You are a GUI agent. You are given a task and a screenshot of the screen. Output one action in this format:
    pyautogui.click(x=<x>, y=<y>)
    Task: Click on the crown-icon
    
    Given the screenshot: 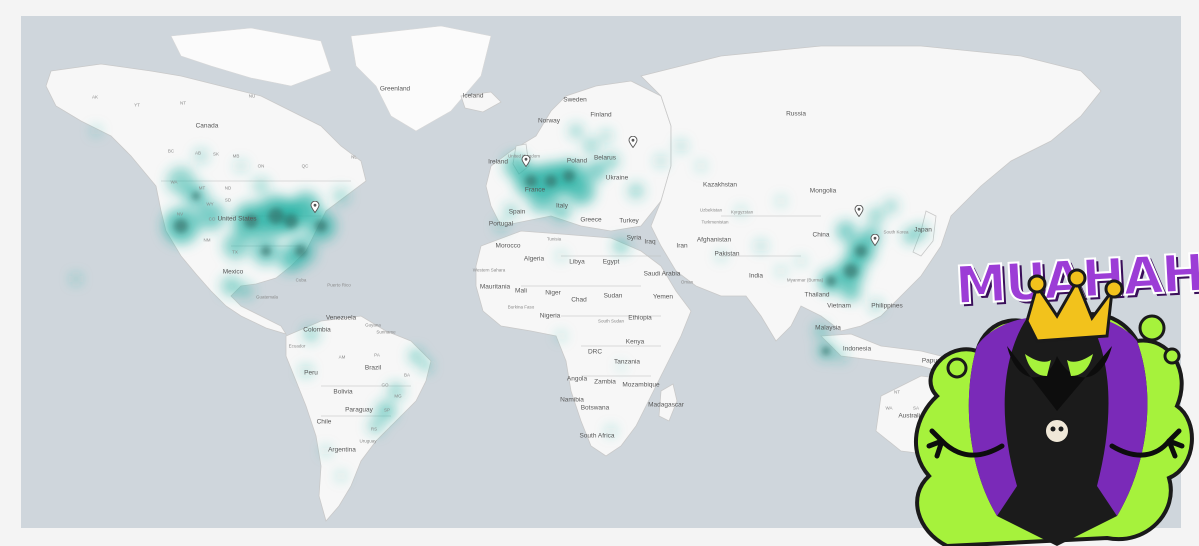 What is the action you would take?
    pyautogui.click(x=1074, y=305)
    